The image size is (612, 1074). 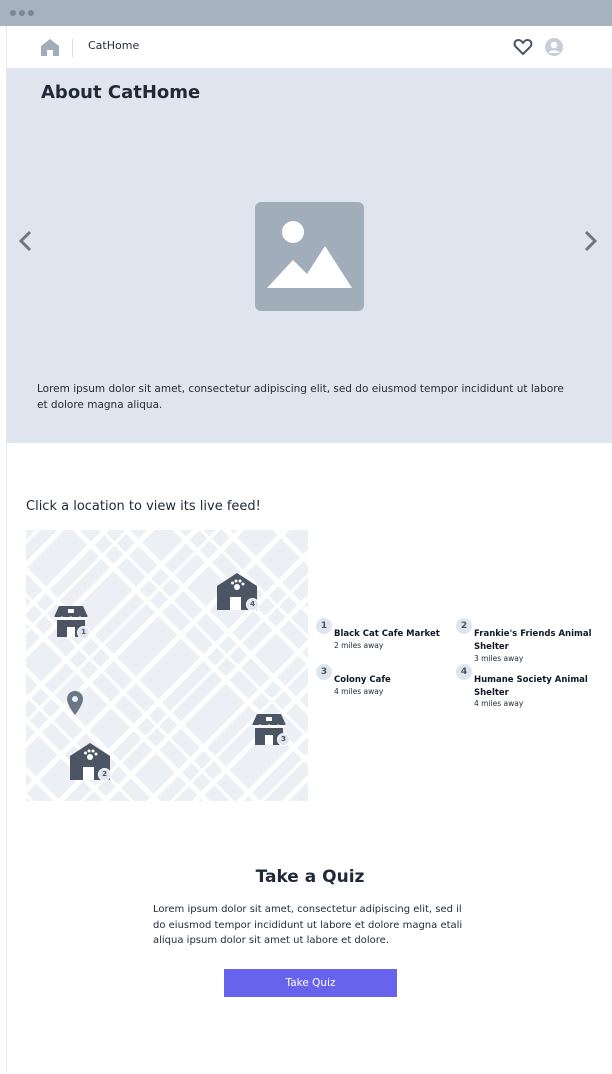 I want to click on location-distance: 2 miles away, so click(x=359, y=645).